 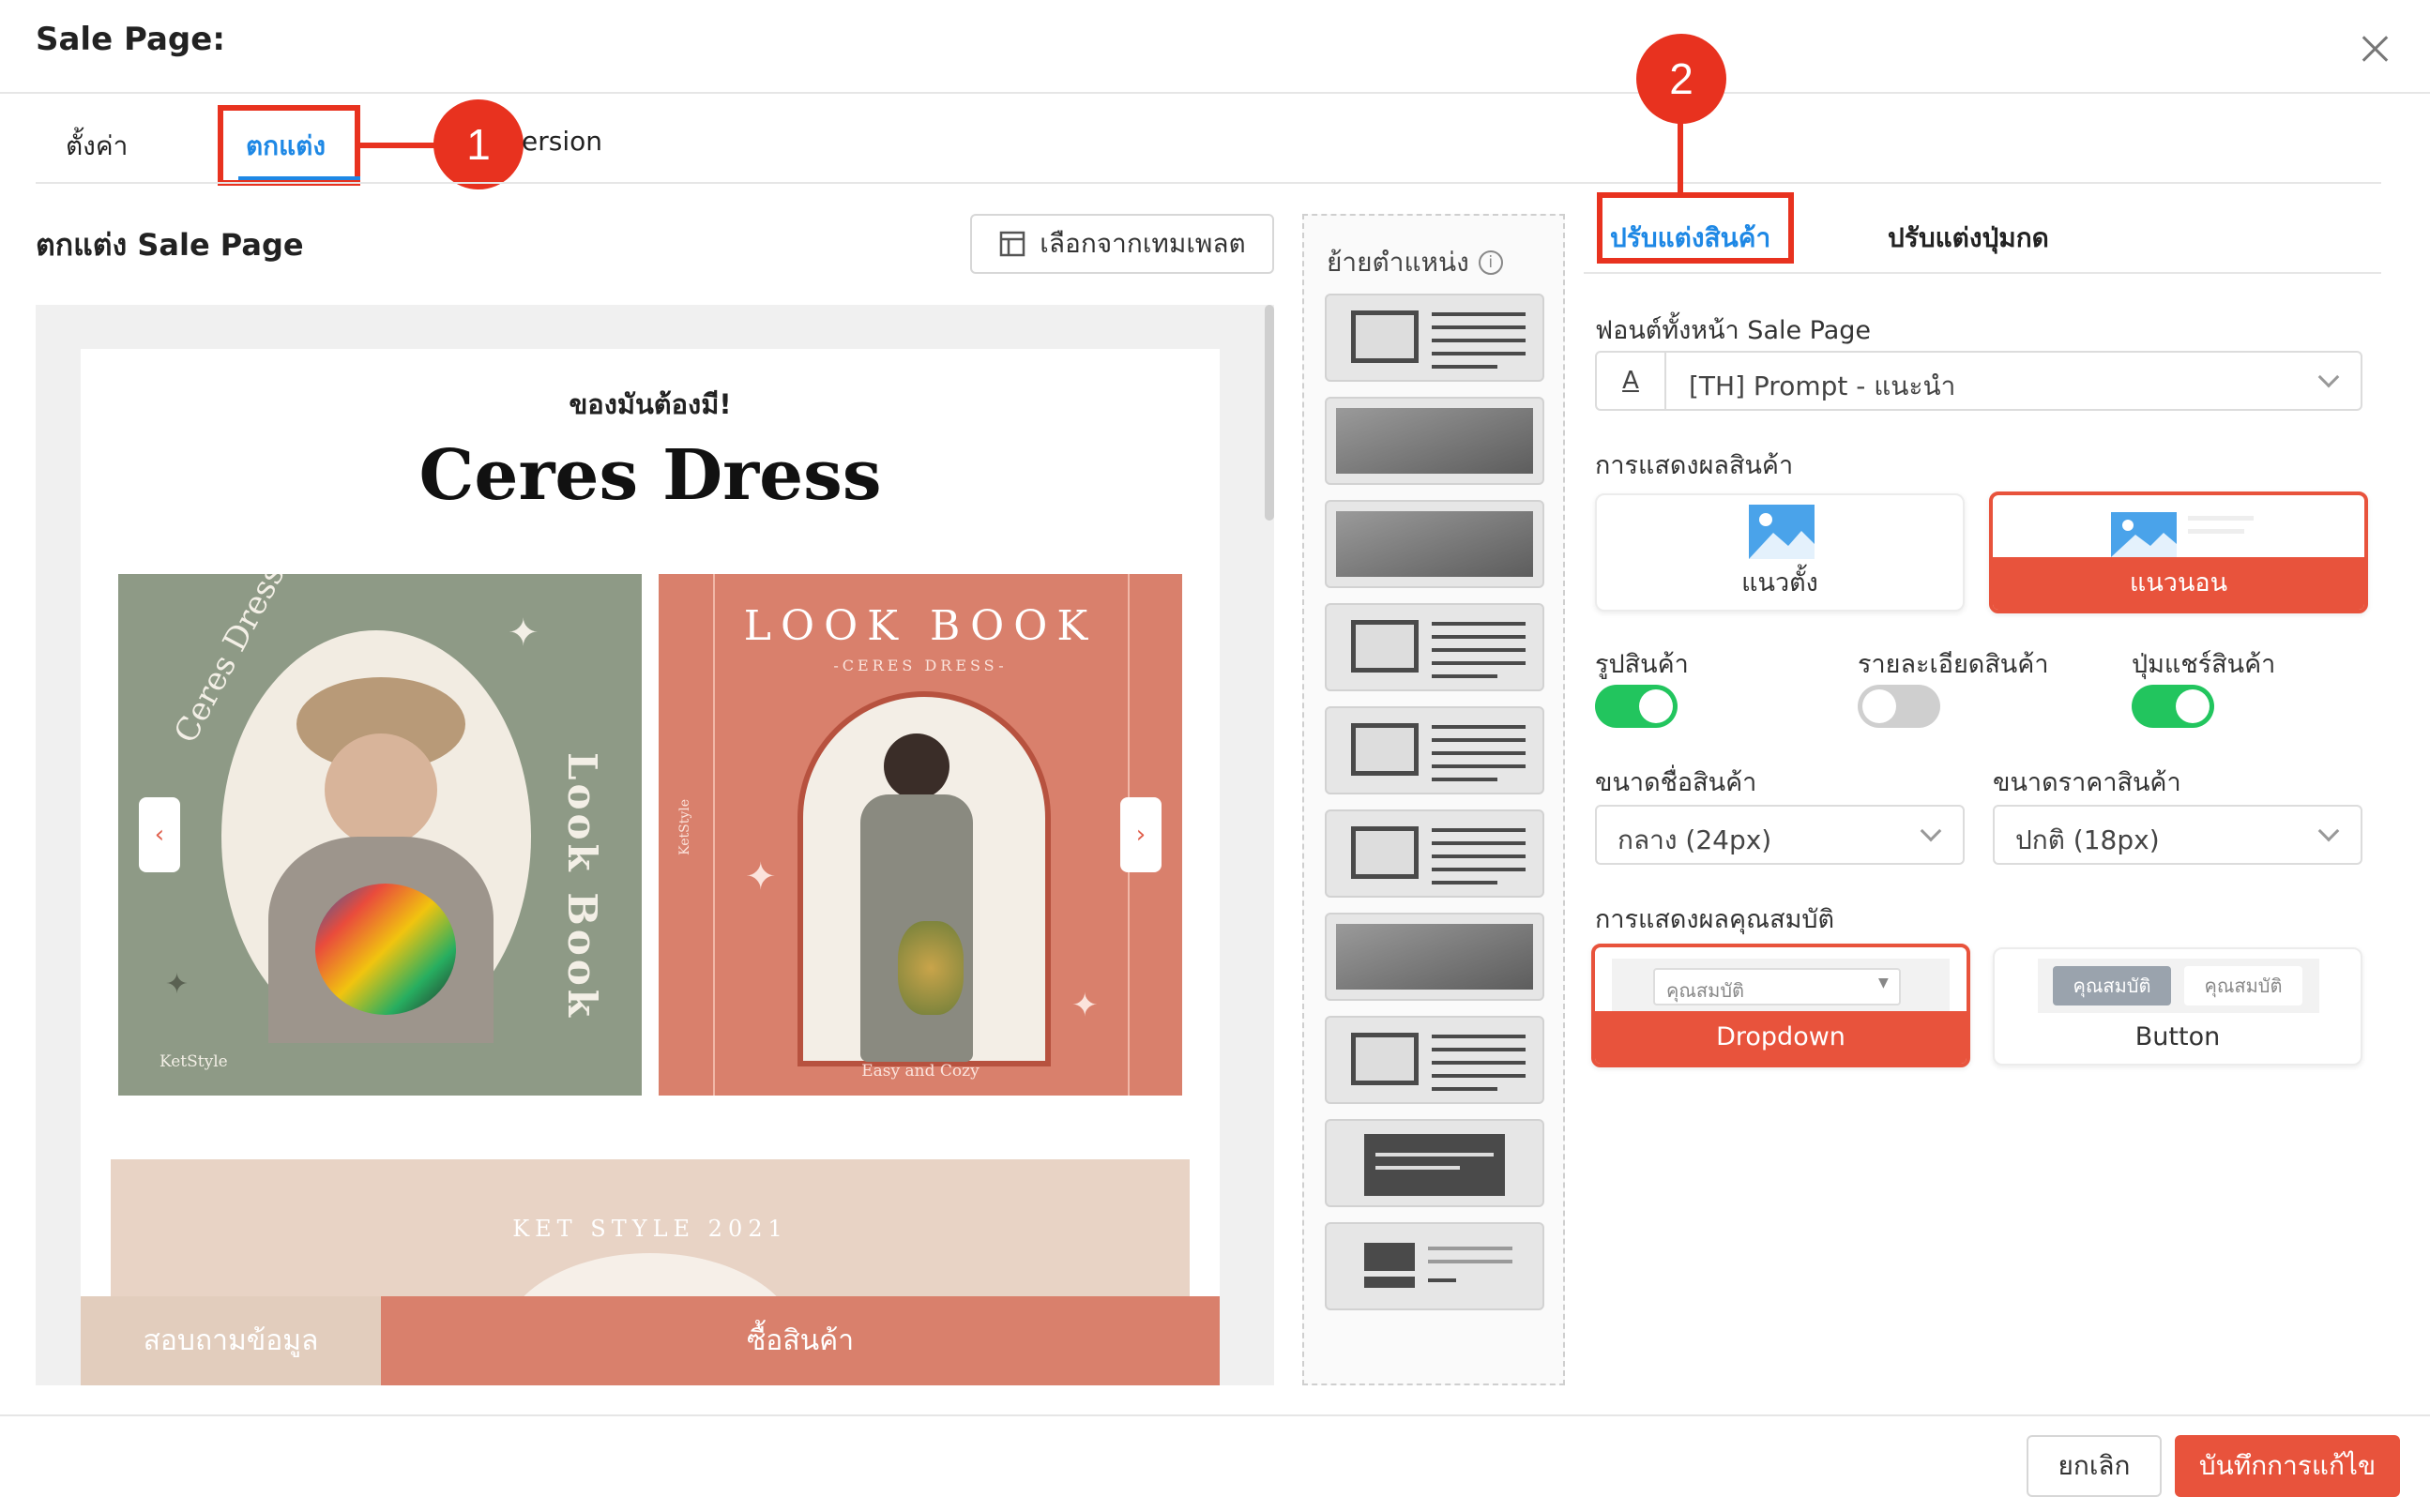 What do you see at coordinates (1642, 664) in the screenshot?
I see `toggle-label-product-image: รูปสินค้า` at bounding box center [1642, 664].